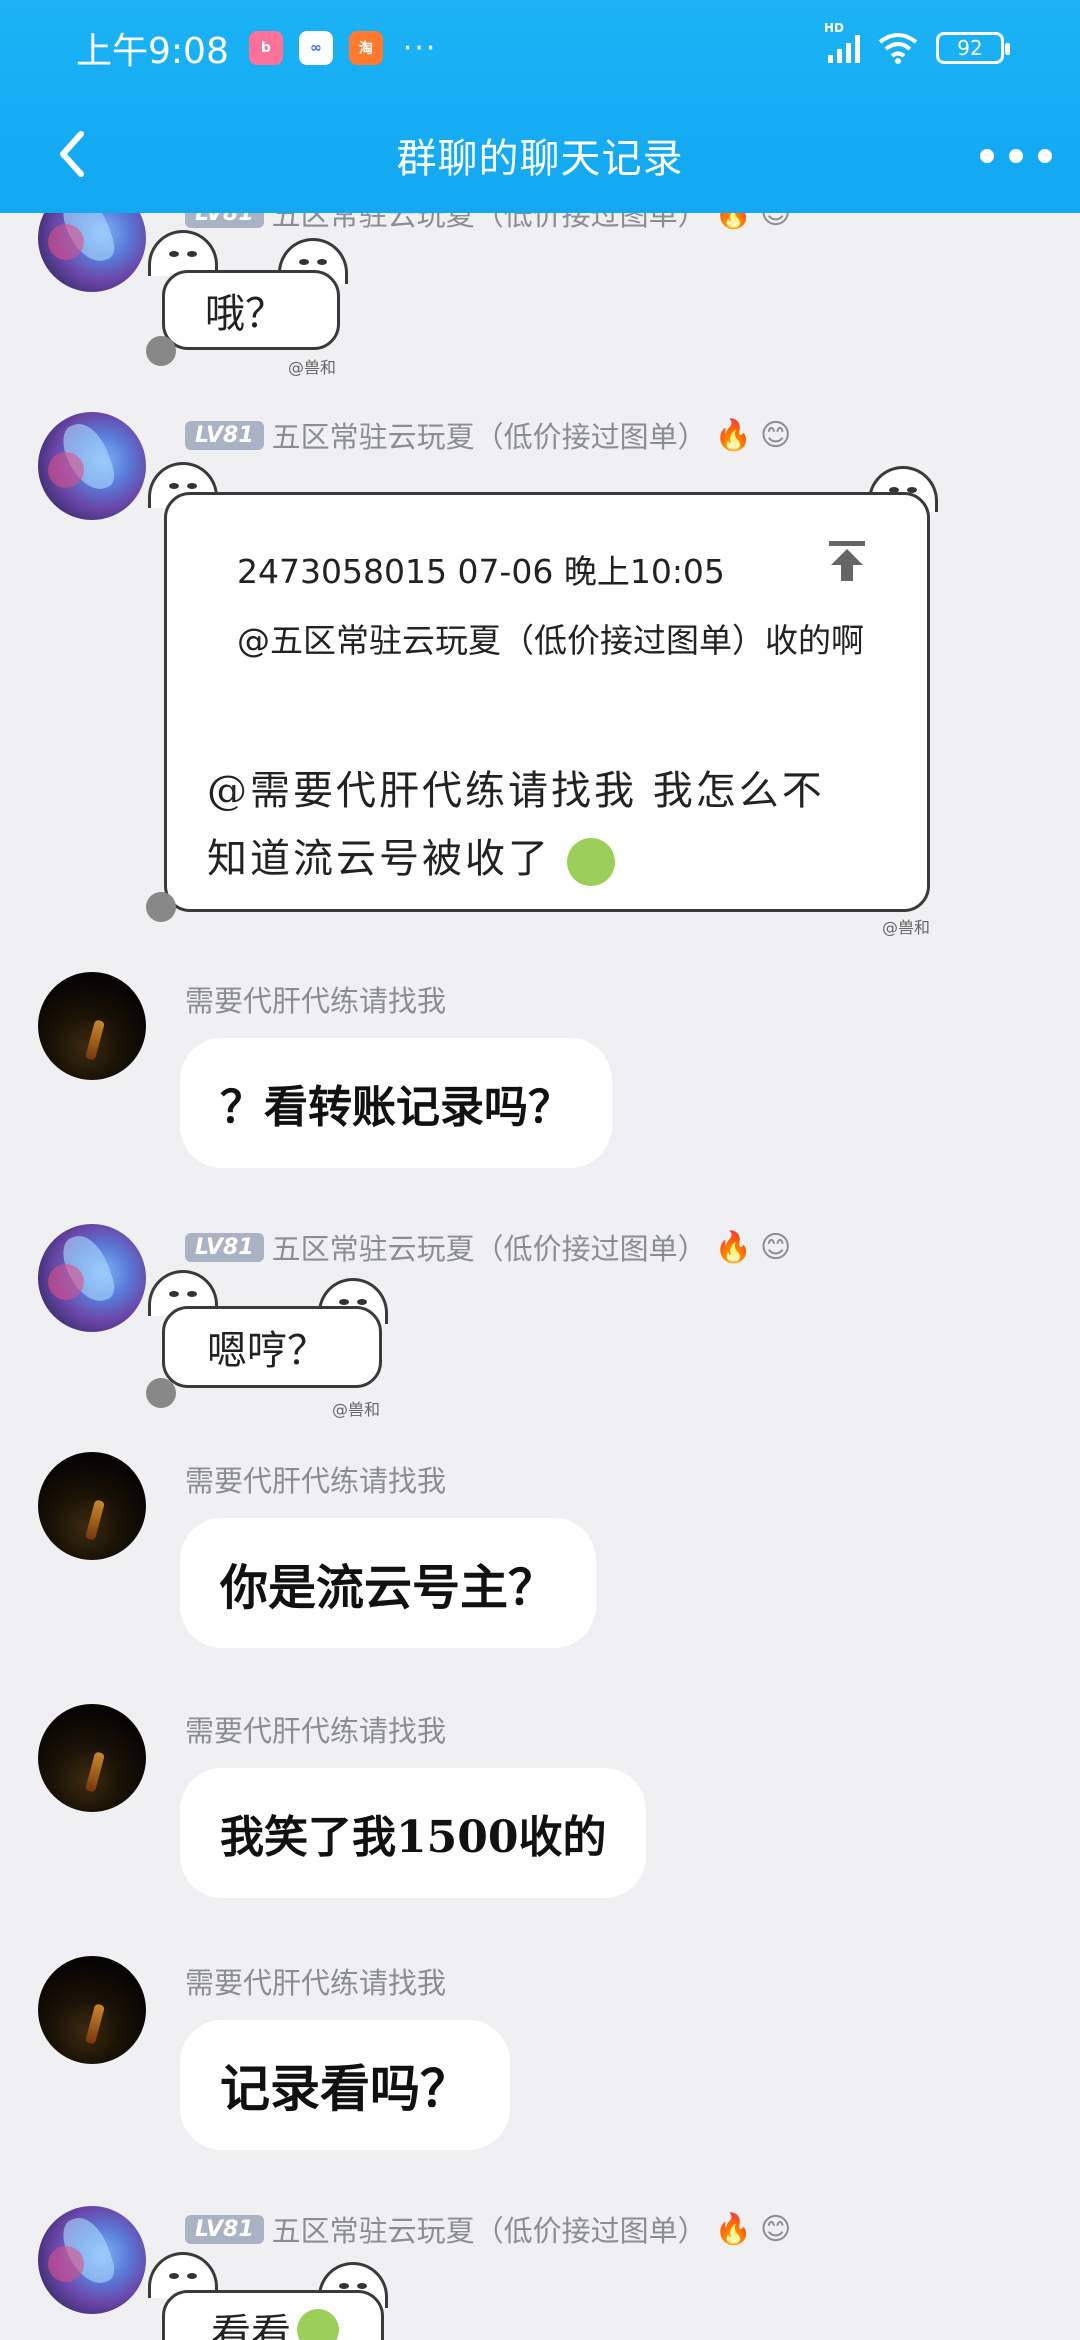  What do you see at coordinates (152, 51) in the screenshot?
I see `status-time: 上午9:08` at bounding box center [152, 51].